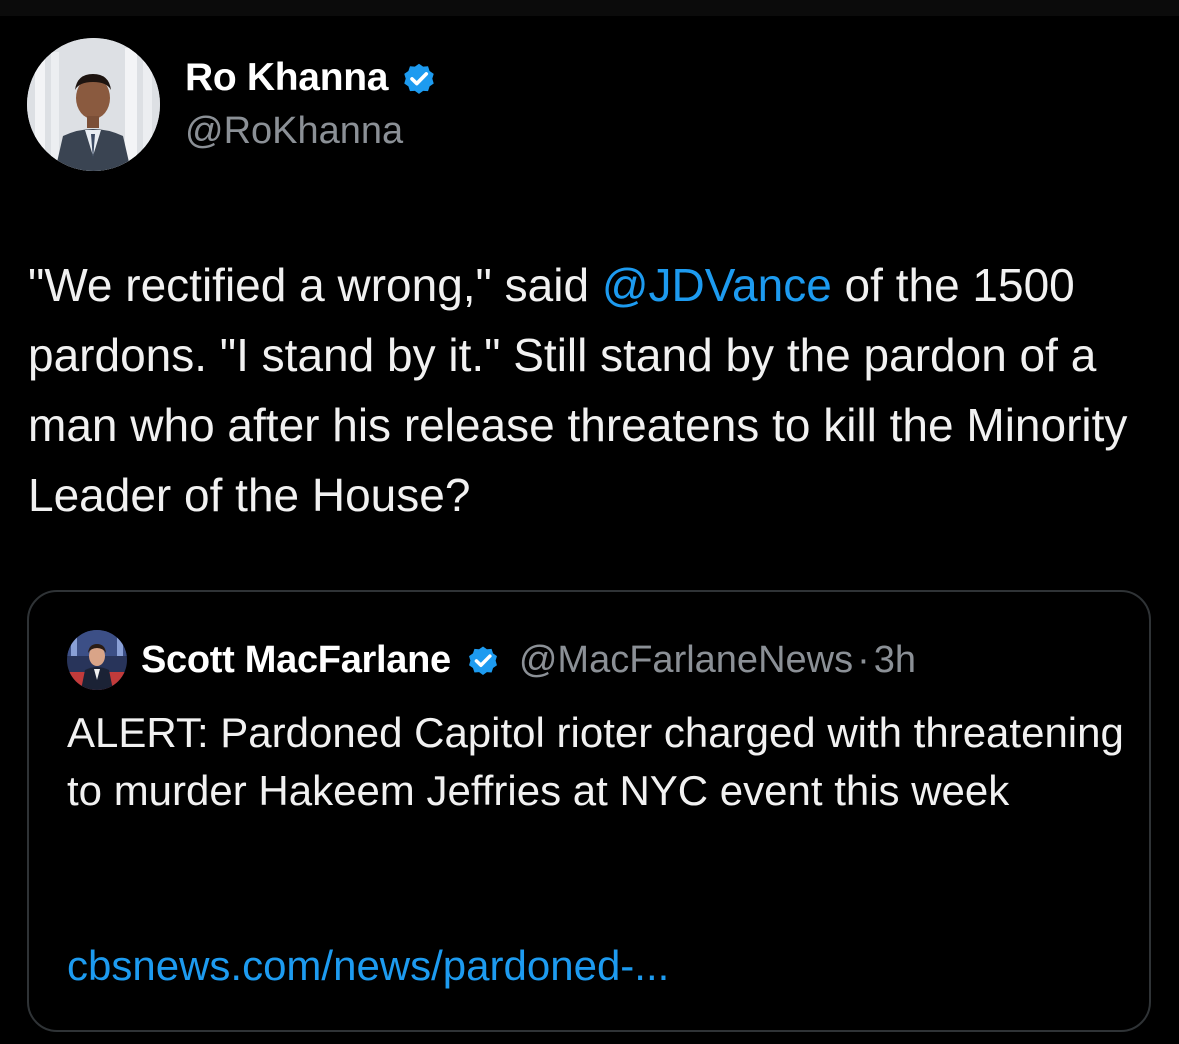  Describe the element at coordinates (483, 660) in the screenshot. I see `quoted-verified-badge-icon` at that location.